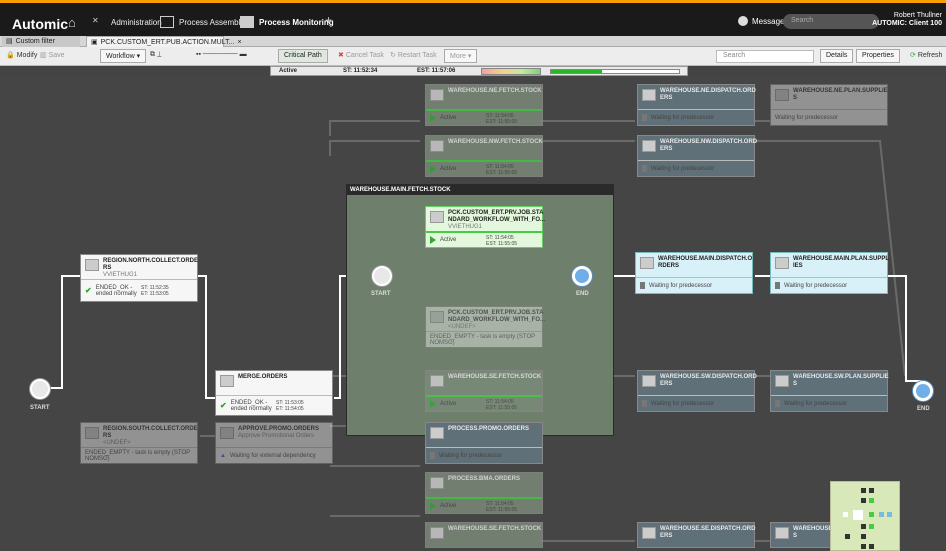 The height and width of the screenshot is (551, 946). Describe the element at coordinates (926, 55) in the screenshot. I see `refresh-button: ⟳ Refresh` at that location.